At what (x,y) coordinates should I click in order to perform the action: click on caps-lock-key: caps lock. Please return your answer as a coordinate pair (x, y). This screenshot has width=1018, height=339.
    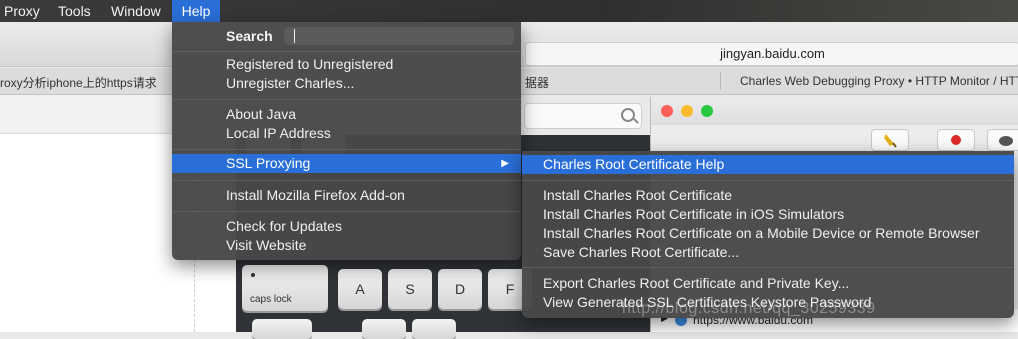
    Looking at the image, I should click on (285, 288).